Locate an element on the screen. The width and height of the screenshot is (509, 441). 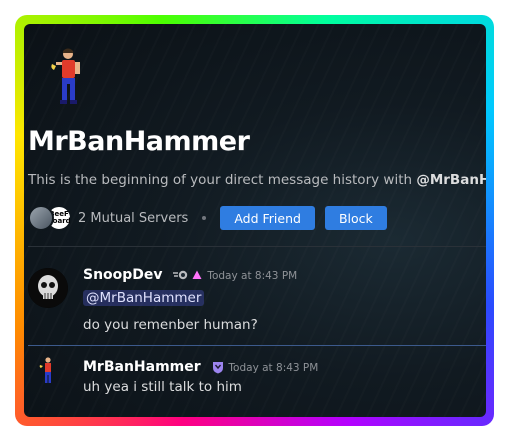
intro-handle: @MrBanHammer is located at coordinates (451, 180).